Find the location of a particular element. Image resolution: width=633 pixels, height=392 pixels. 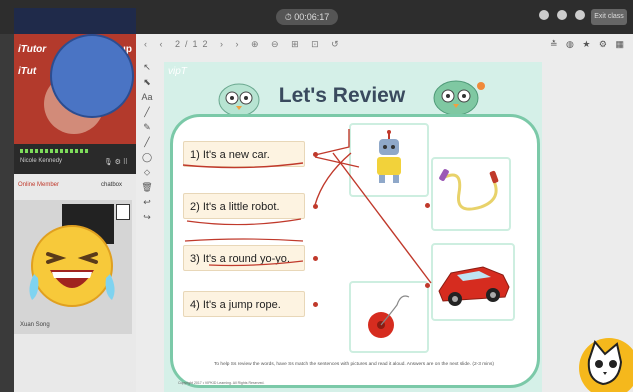

slide-toolbar: ‹ ‹ 2/12 › › ⊕ ⊖ ⊞ ⊡ ↺ ≛ ◍ ★ ⚙ ▦ is located at coordinates (384, 45).